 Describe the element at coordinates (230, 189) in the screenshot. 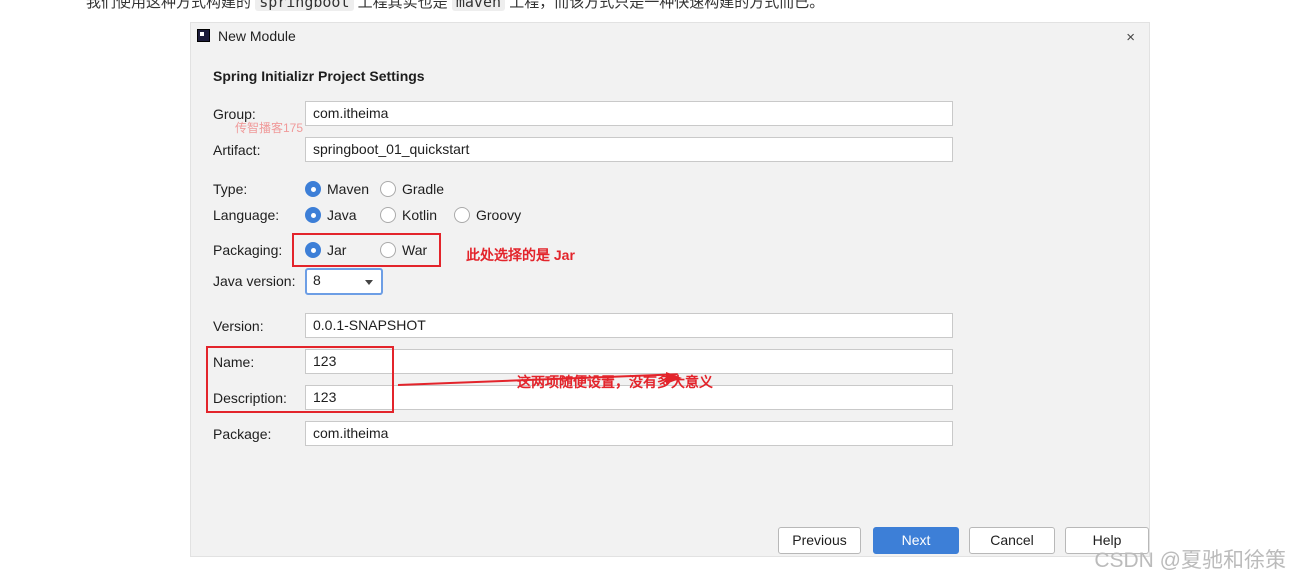

I see `type-label: Type:` at that location.